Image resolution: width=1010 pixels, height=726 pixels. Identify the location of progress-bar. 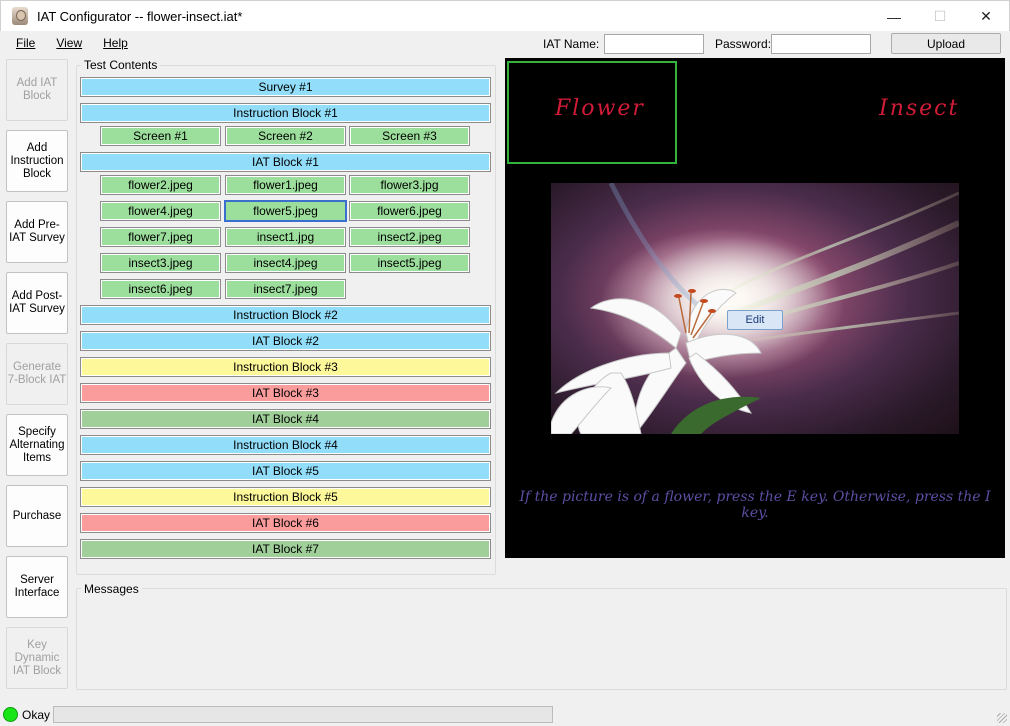
(303, 714).